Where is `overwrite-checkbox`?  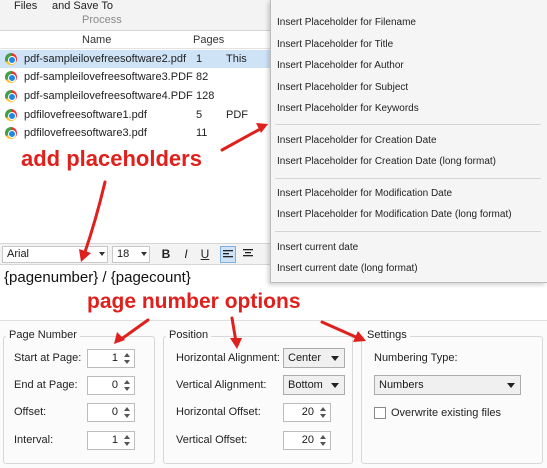
overwrite-checkbox is located at coordinates (380, 413).